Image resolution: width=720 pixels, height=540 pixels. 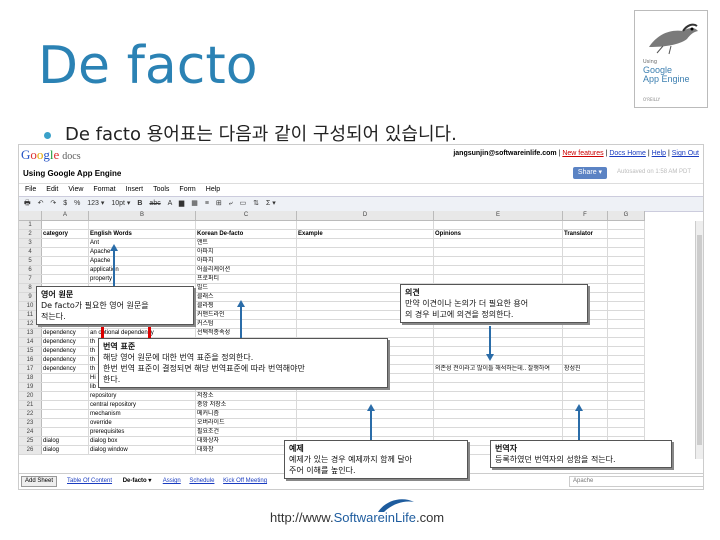 I want to click on table-cell: mechanism, so click(x=142, y=414).